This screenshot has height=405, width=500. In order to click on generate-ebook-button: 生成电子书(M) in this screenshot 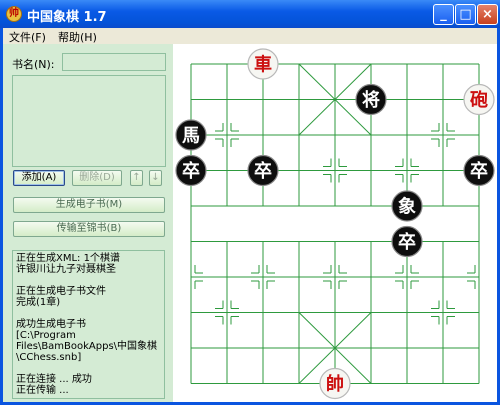, I will do `click(89, 205)`.